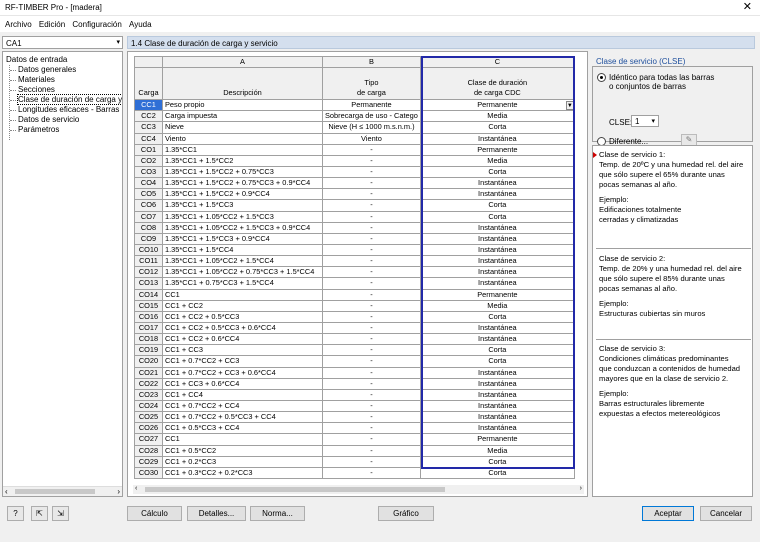 The image size is (760, 542). I want to click on row-header: CO8, so click(148, 227).